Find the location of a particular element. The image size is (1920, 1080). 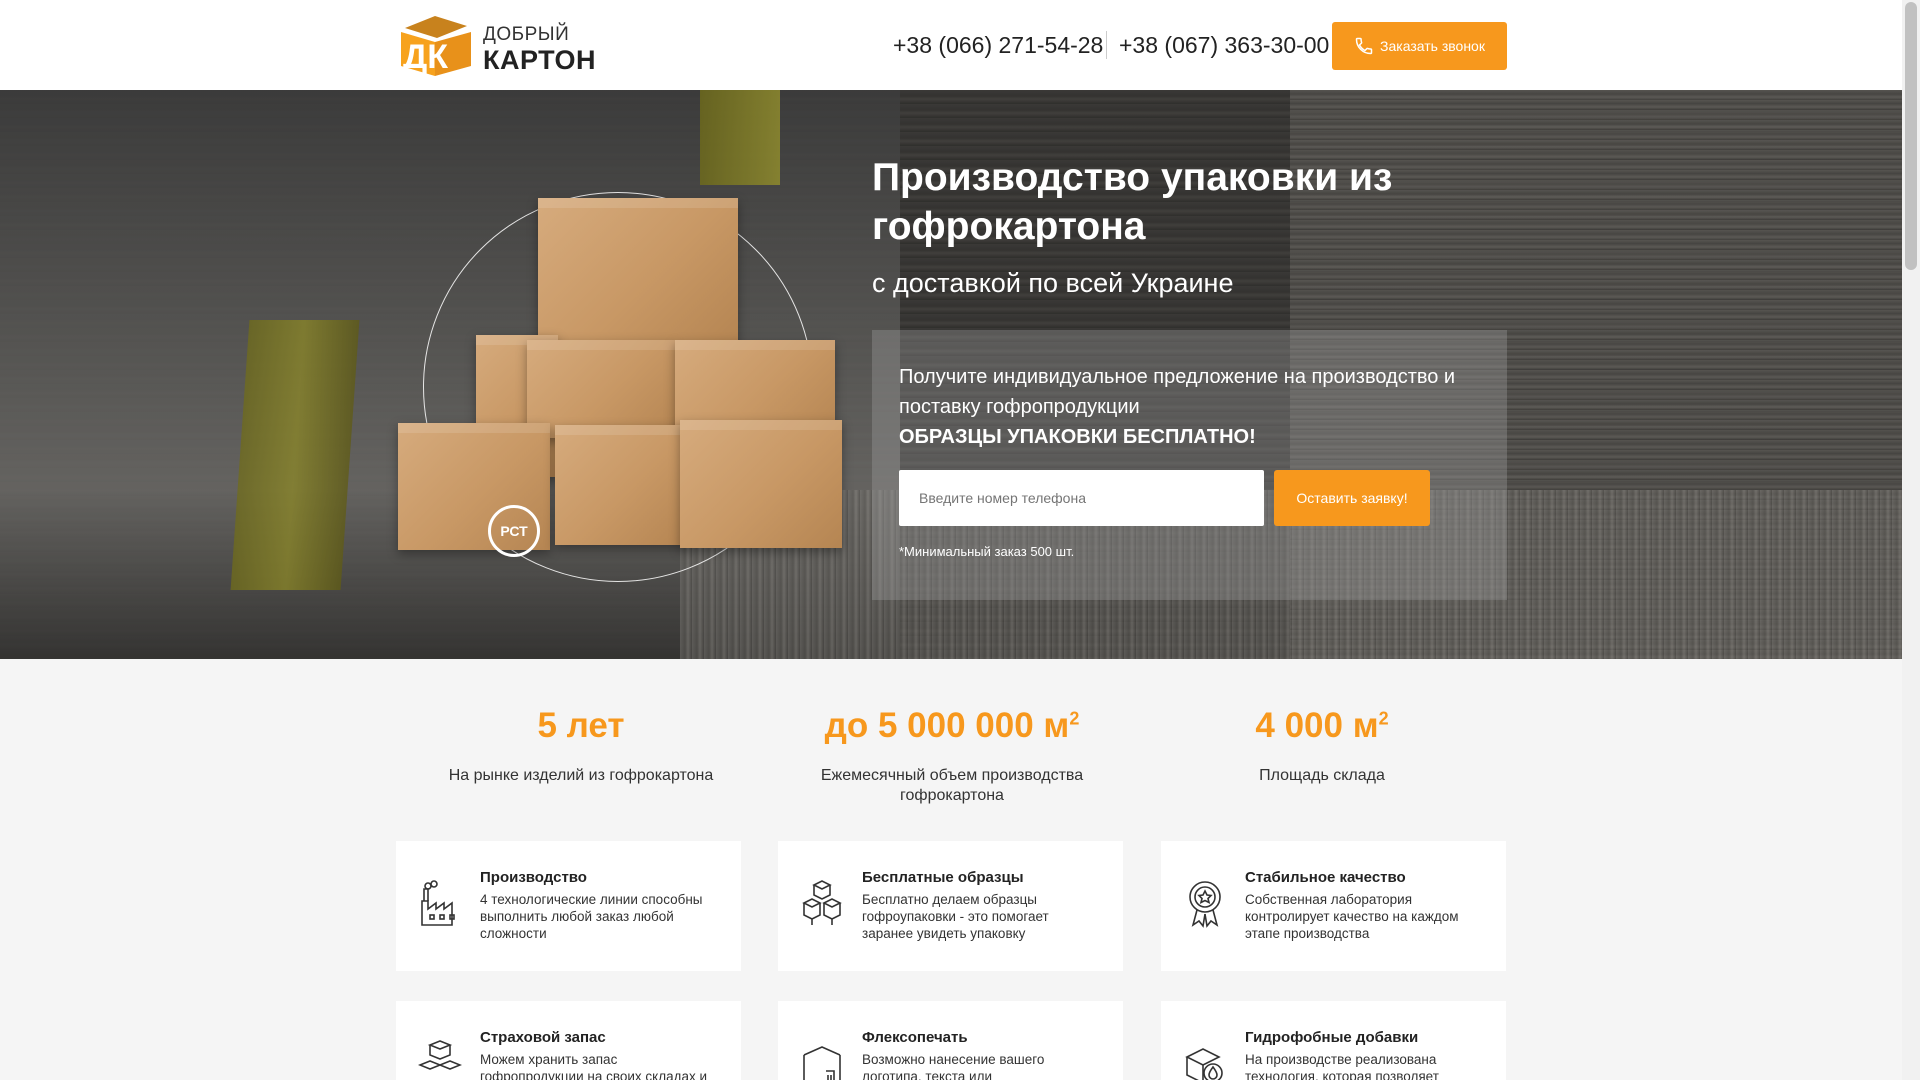

quality-badge-icon is located at coordinates (1205, 904).